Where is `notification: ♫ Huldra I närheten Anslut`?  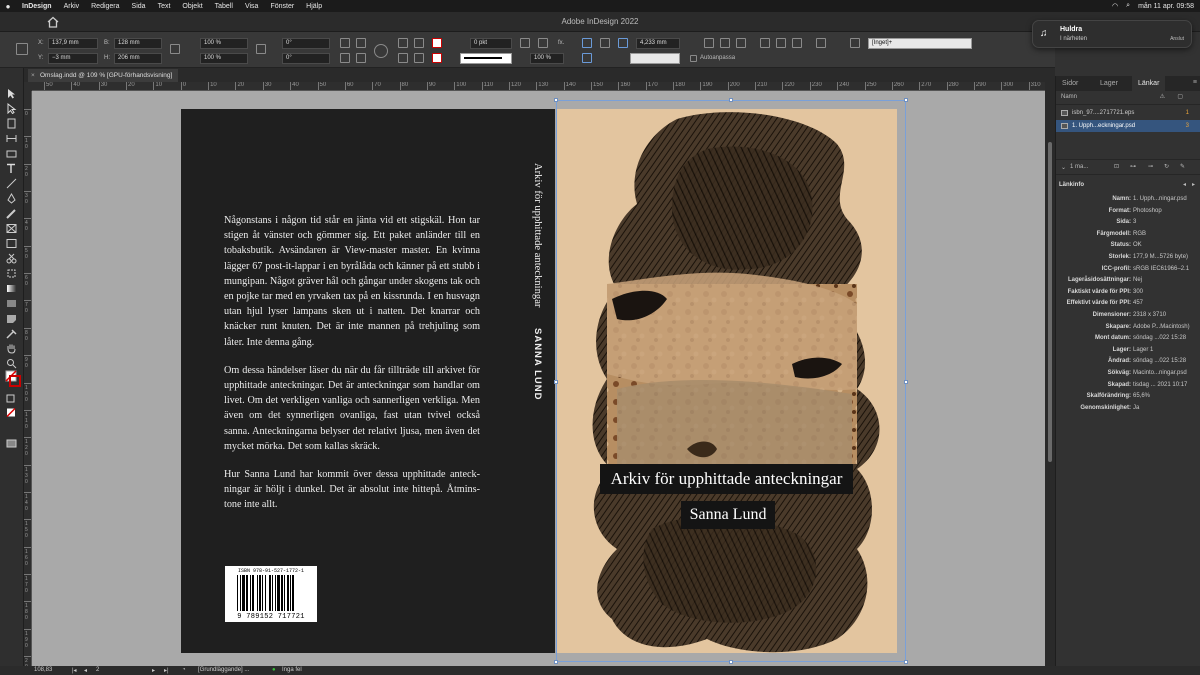 notification: ♫ Huldra I närheten Anslut is located at coordinates (1112, 34).